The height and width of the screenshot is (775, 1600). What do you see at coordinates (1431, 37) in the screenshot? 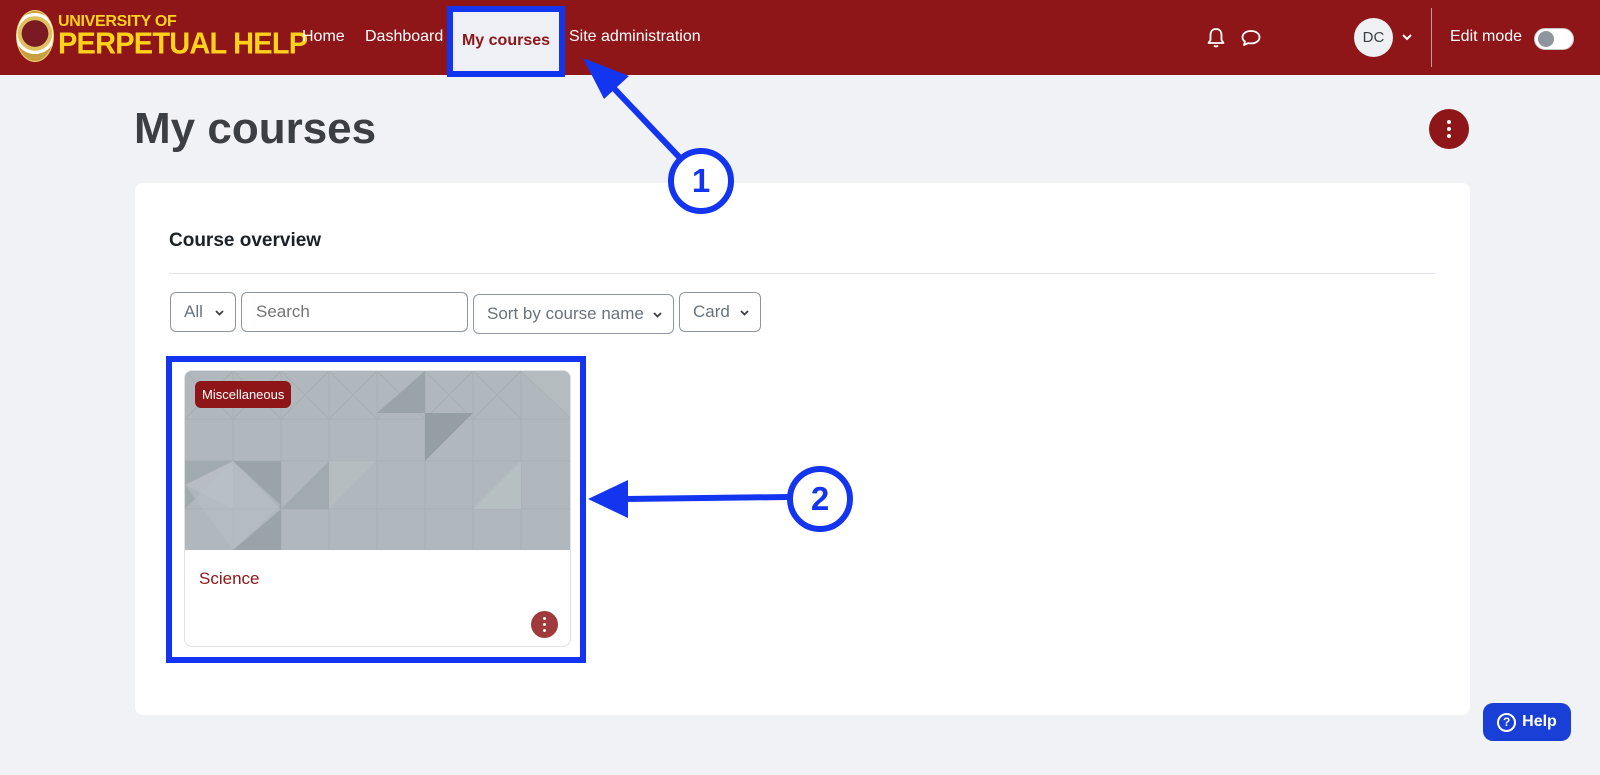
I see `navbar-divider` at bounding box center [1431, 37].